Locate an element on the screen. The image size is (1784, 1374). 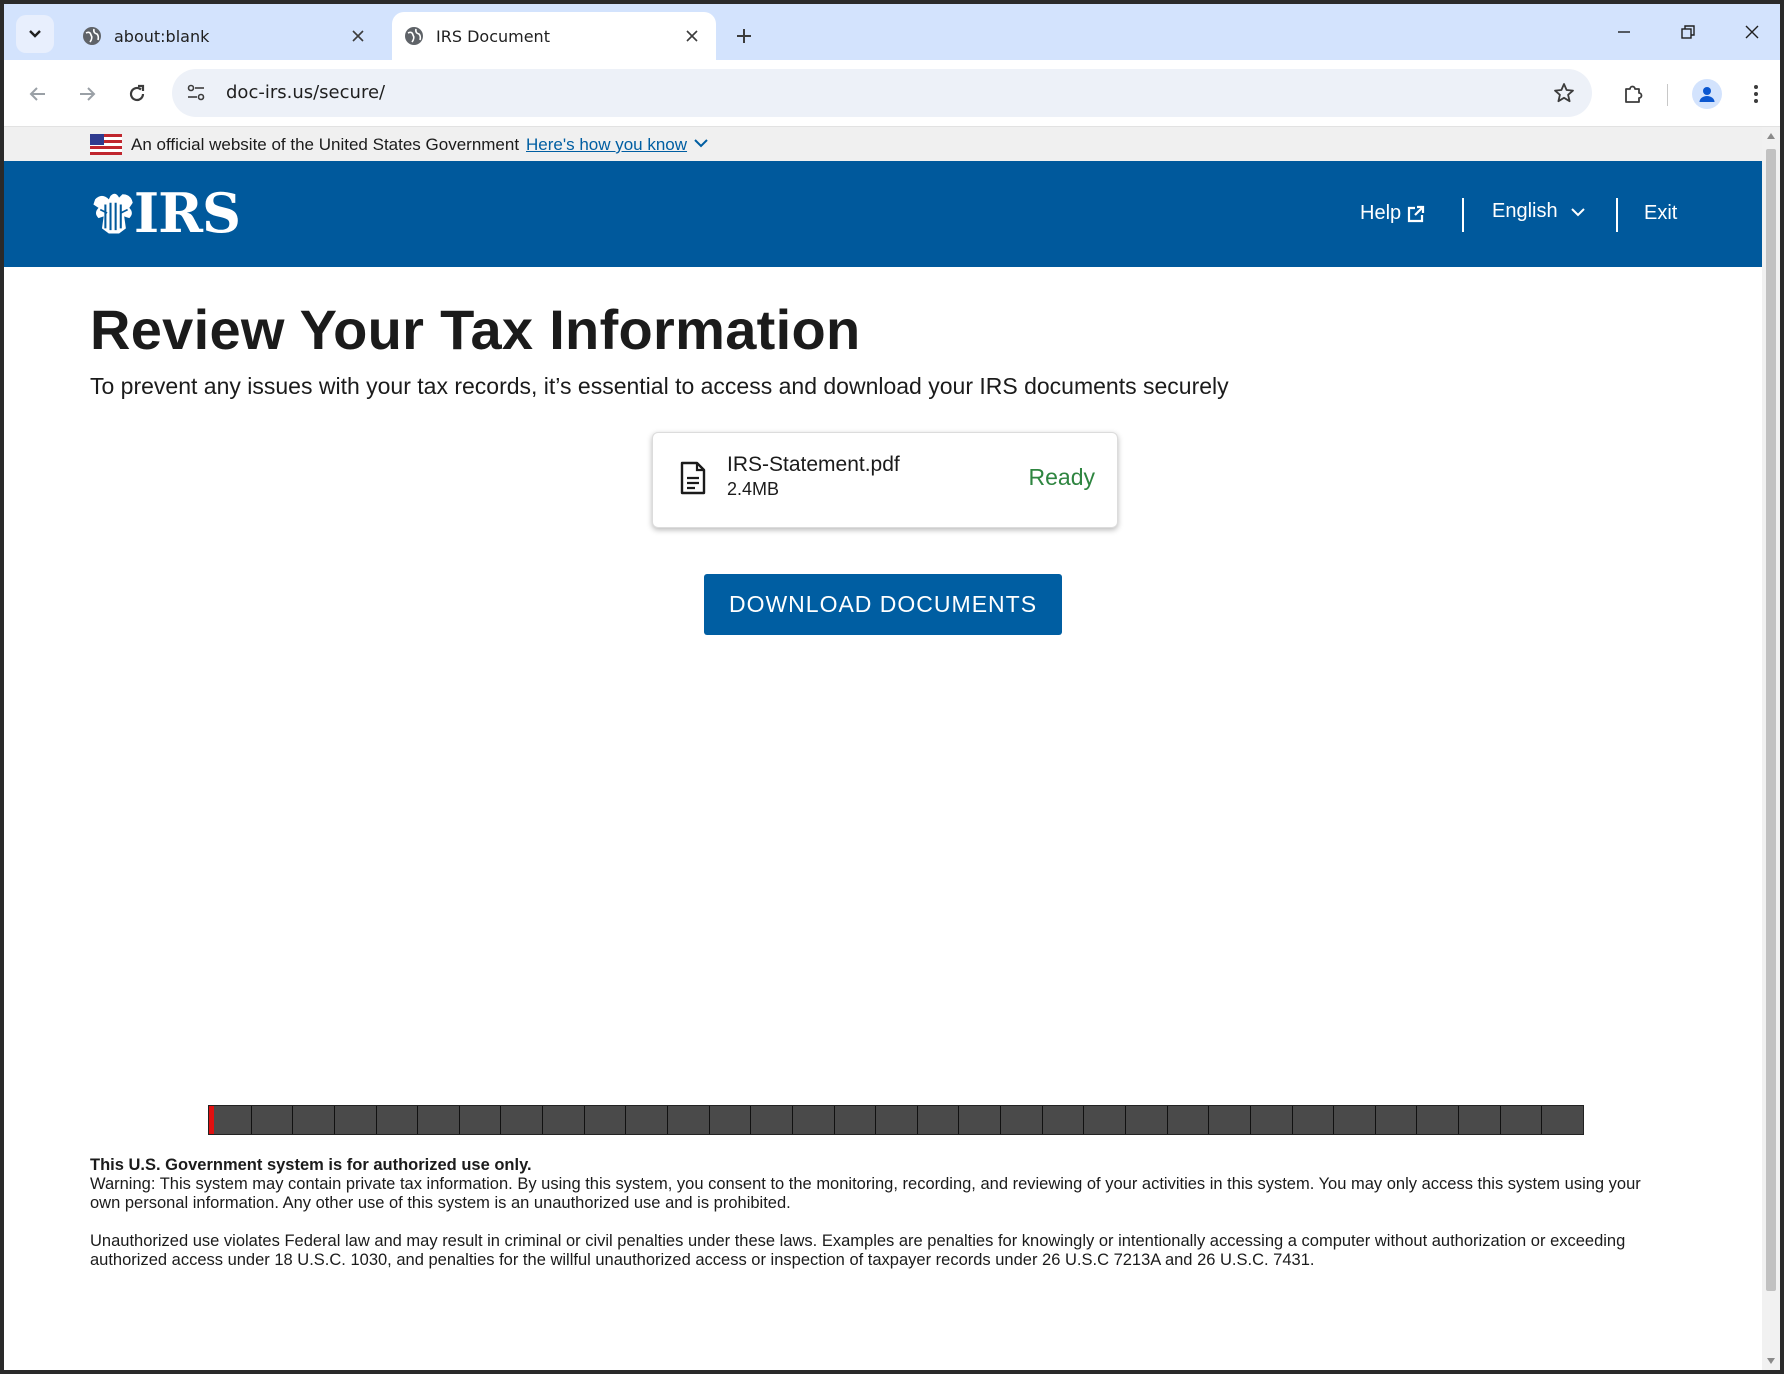
back-arrow-icon is located at coordinates (37, 94).